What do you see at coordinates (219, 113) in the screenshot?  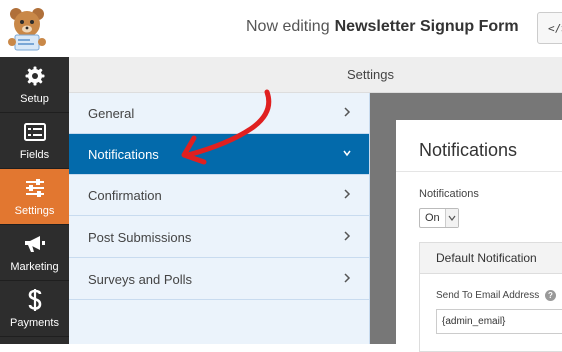 I see `nav-item-general: General` at bounding box center [219, 113].